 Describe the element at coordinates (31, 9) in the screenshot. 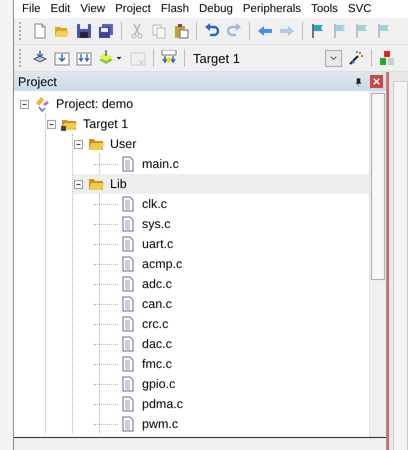

I see `menu-item: File` at that location.